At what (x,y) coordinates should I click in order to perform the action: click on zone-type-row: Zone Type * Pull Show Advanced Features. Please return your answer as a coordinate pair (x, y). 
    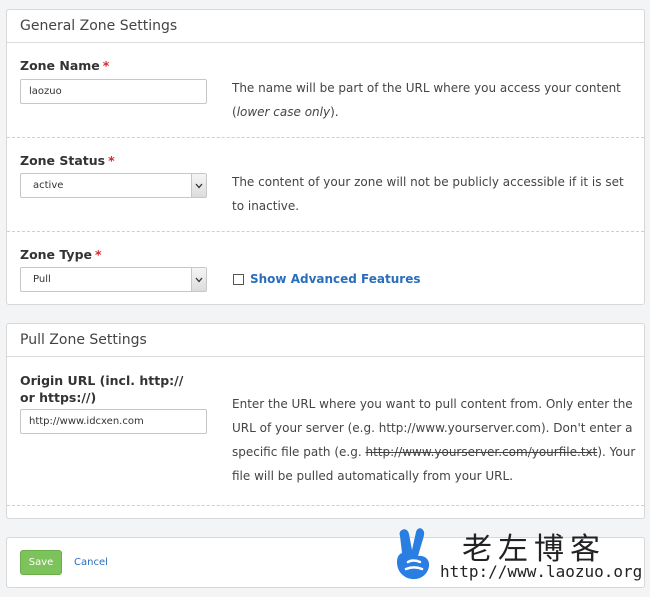
    Looking at the image, I should click on (325, 268).